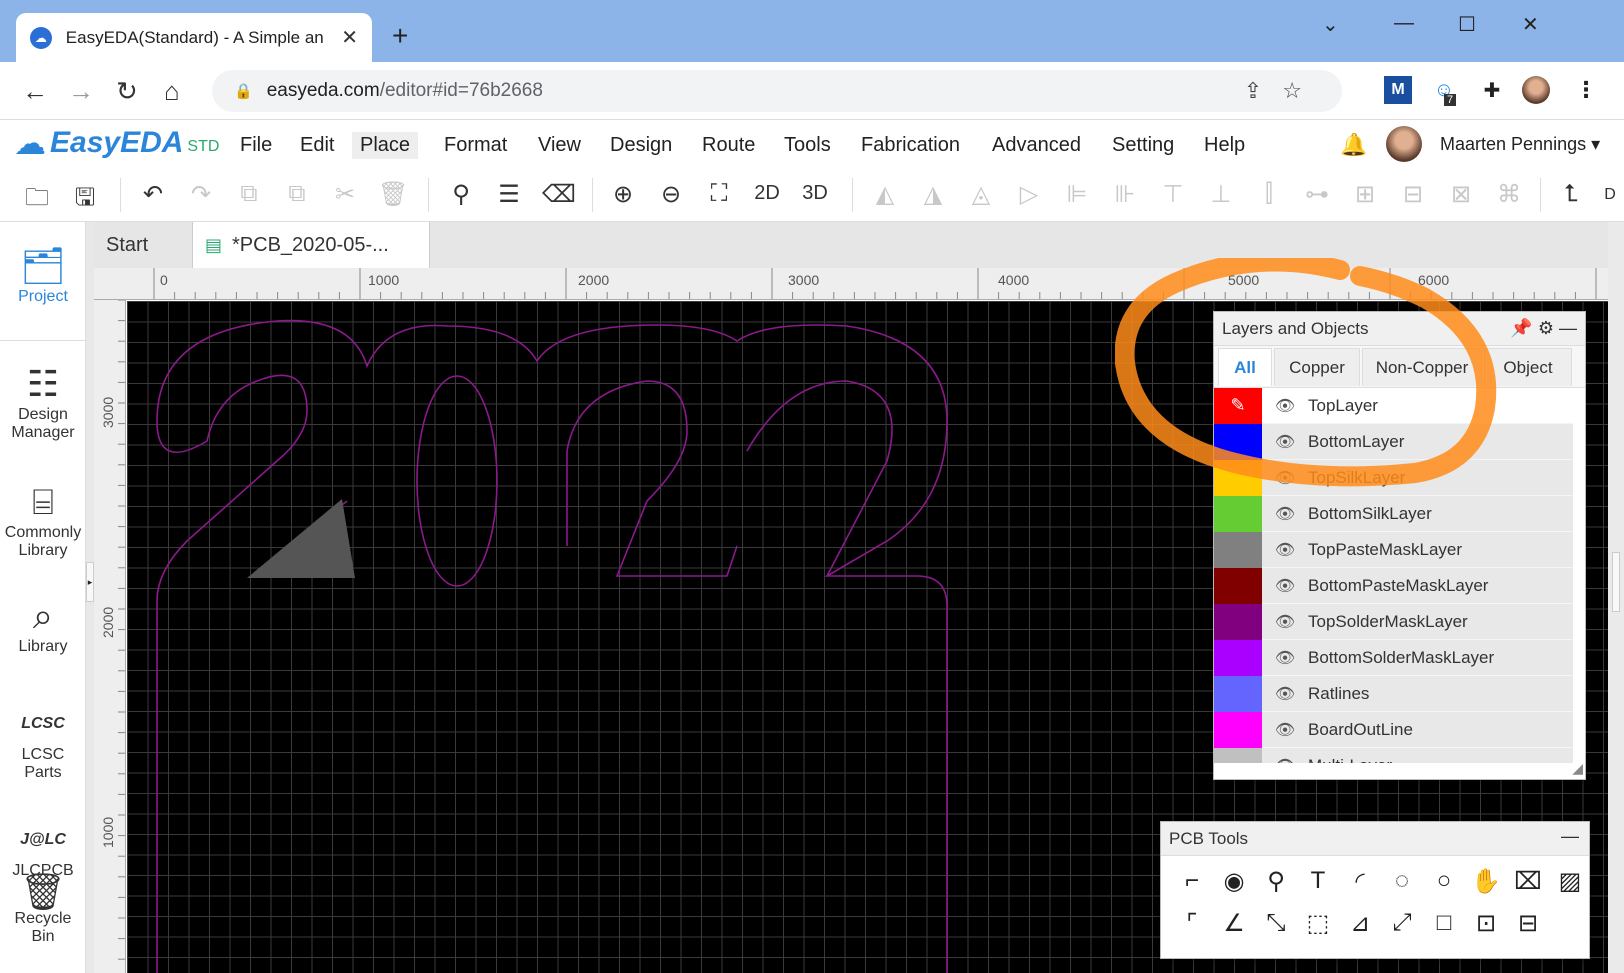  I want to click on menu-setting: Setting, so click(1143, 145).